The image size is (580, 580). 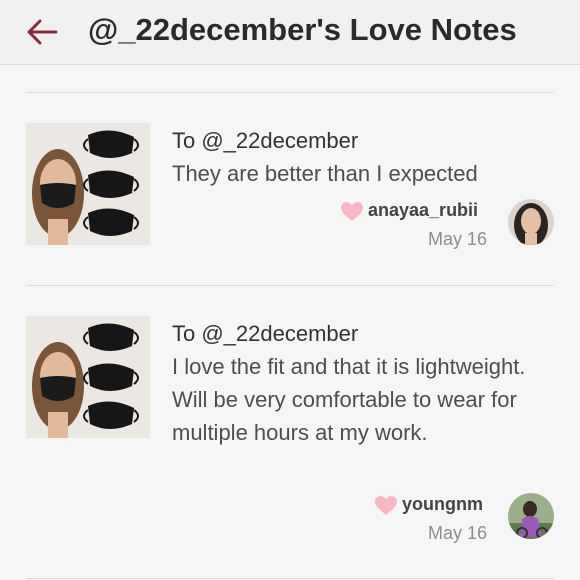 I want to click on note-author: youngnm, so click(x=442, y=504).